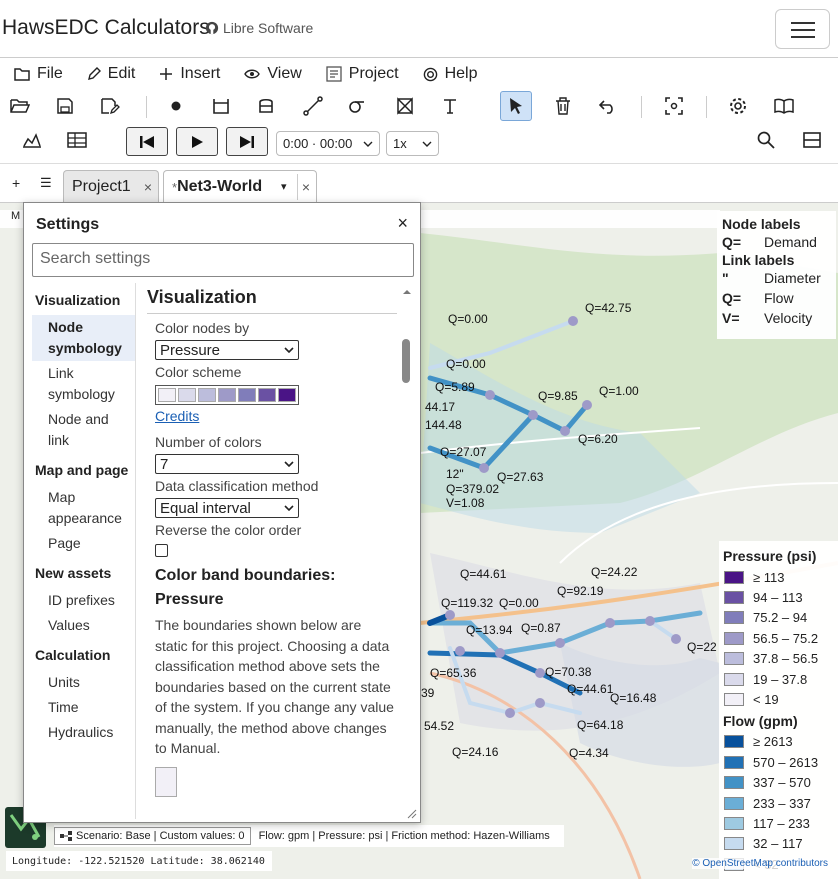 This screenshot has height=879, width=838. I want to click on pressure-legend-label: 37.8 – 56.5, so click(786, 659).